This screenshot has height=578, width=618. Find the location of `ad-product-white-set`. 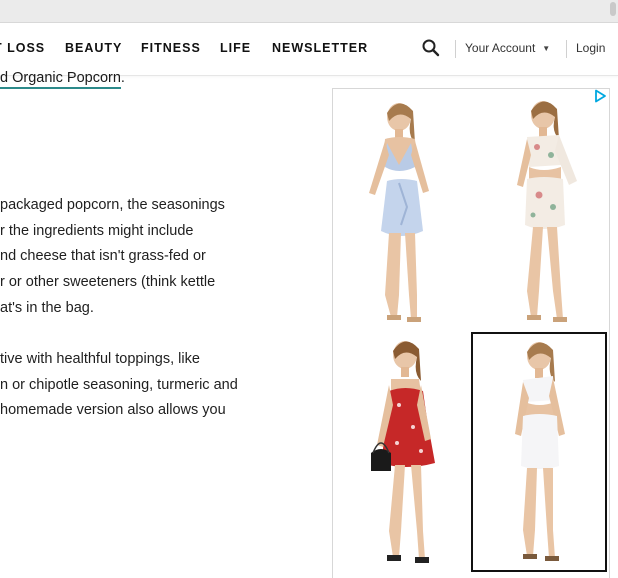

ad-product-white-set is located at coordinates (539, 452).